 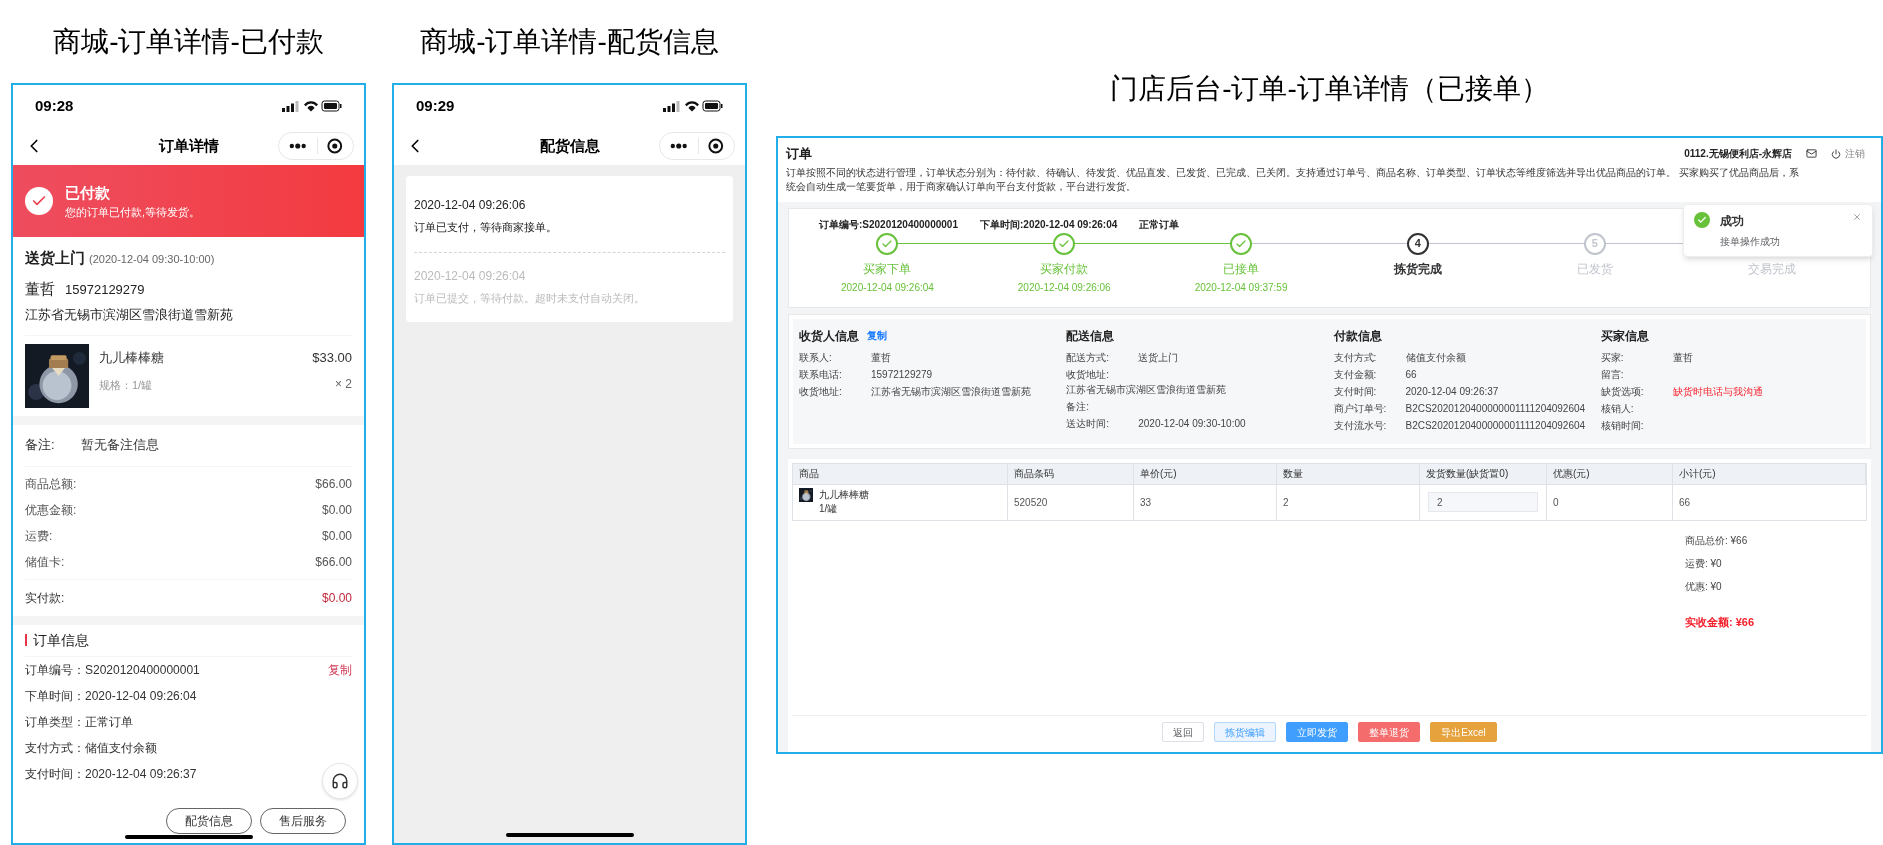 What do you see at coordinates (1717, 391) in the screenshot?
I see `info-value: 缺货时电话与我沟通` at bounding box center [1717, 391].